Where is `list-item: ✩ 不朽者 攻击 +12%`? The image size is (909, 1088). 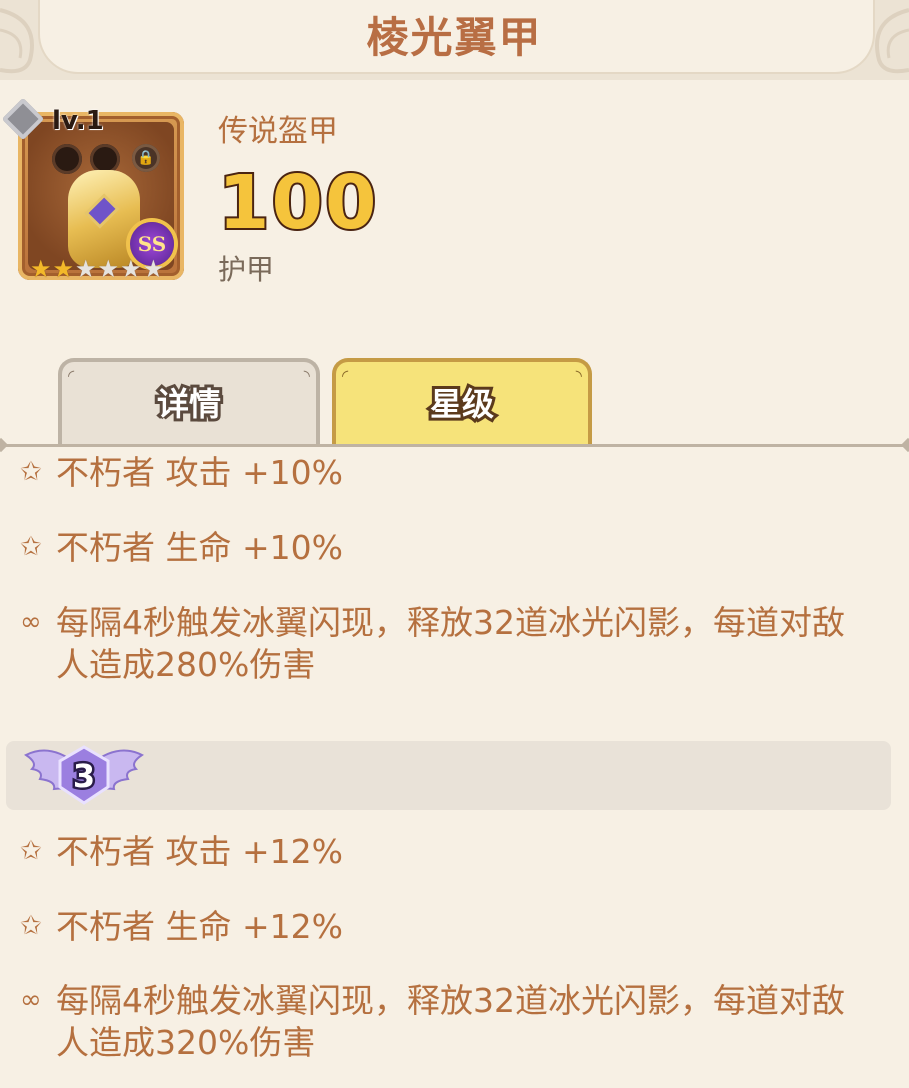
list-item: ✩ 不朽者 攻击 +12% is located at coordinates (181, 852).